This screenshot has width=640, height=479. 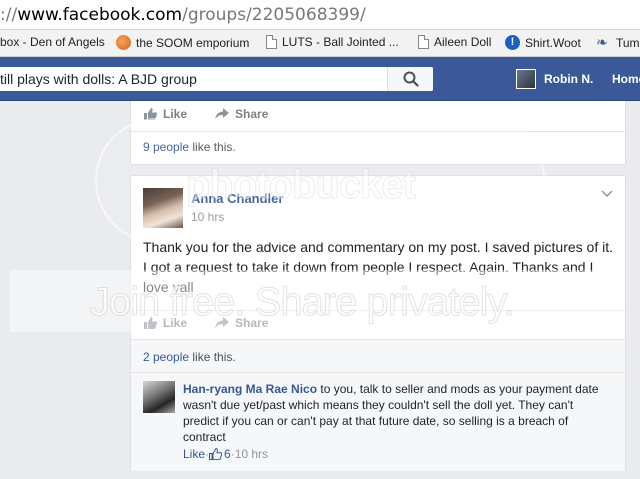 I want to click on comment-like-button: Like, so click(x=194, y=454).